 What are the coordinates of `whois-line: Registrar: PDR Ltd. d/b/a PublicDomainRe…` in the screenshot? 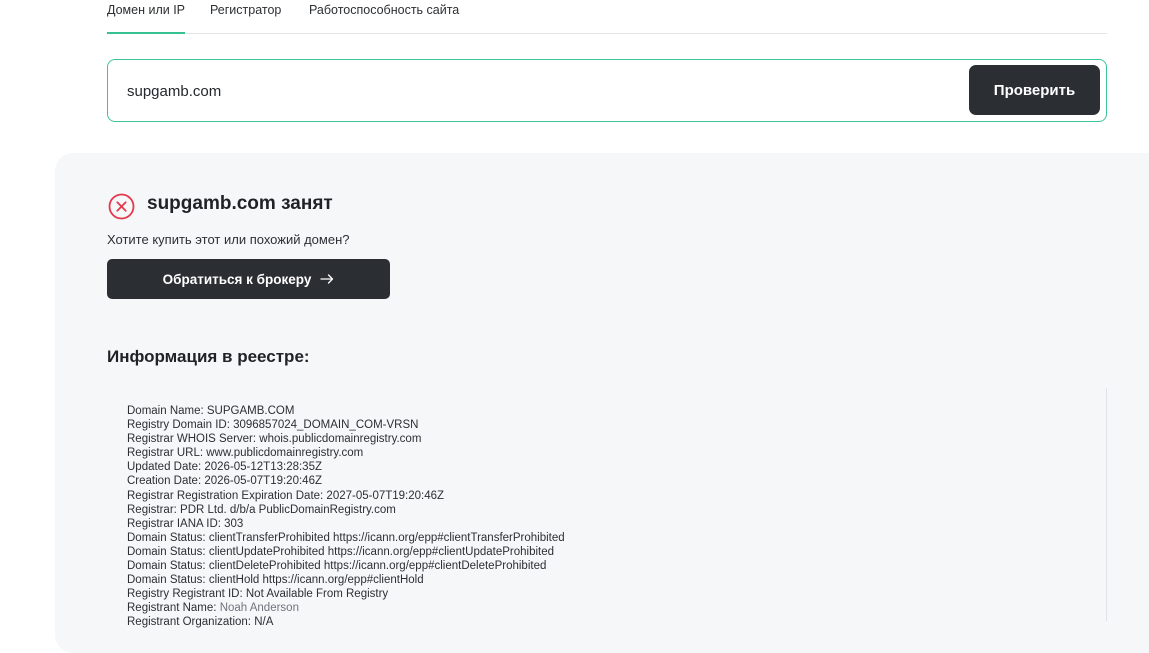 It's located at (261, 509).